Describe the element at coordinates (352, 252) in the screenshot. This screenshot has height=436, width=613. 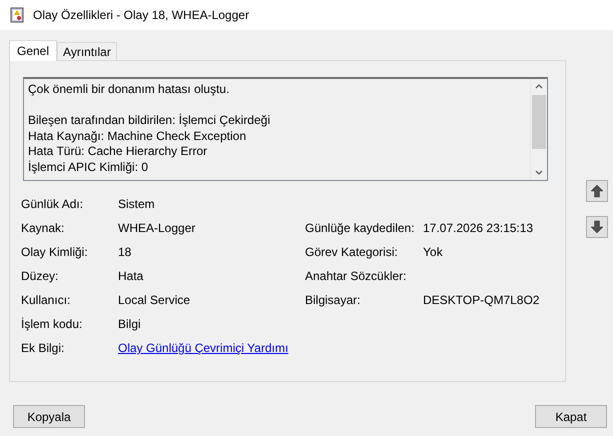
I see `field-label: Görev Kategorisi:` at that location.